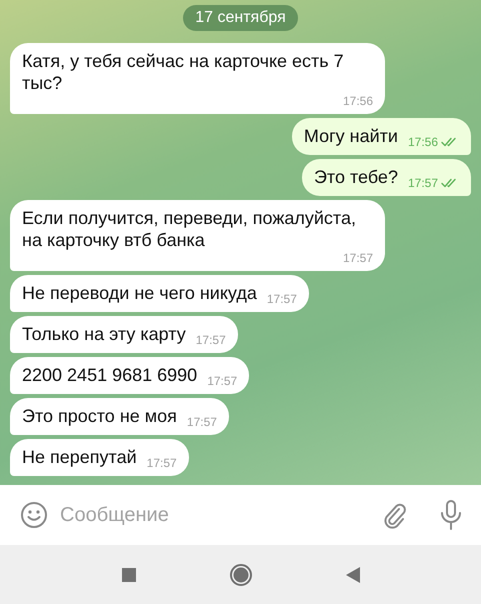 This screenshot has height=604, width=481. Describe the element at coordinates (104, 334) in the screenshot. I see `message-text: Только на эту карту` at that location.